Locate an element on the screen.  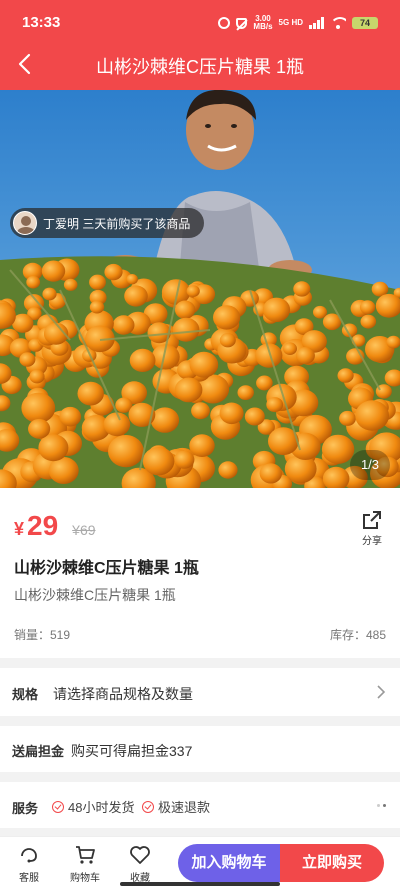
product-title: 山彬沙棘维C压片糖果 1瓶 is located at coordinates (106, 568).